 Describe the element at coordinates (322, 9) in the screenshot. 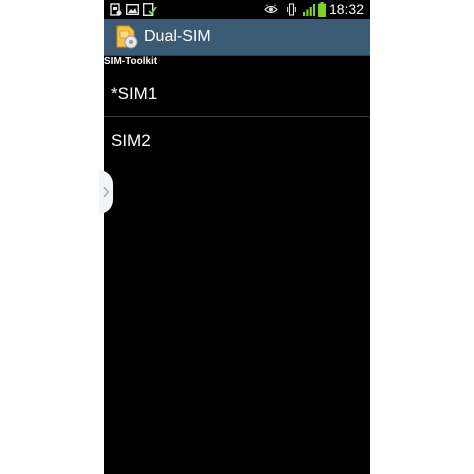

I see `battery-icon` at that location.